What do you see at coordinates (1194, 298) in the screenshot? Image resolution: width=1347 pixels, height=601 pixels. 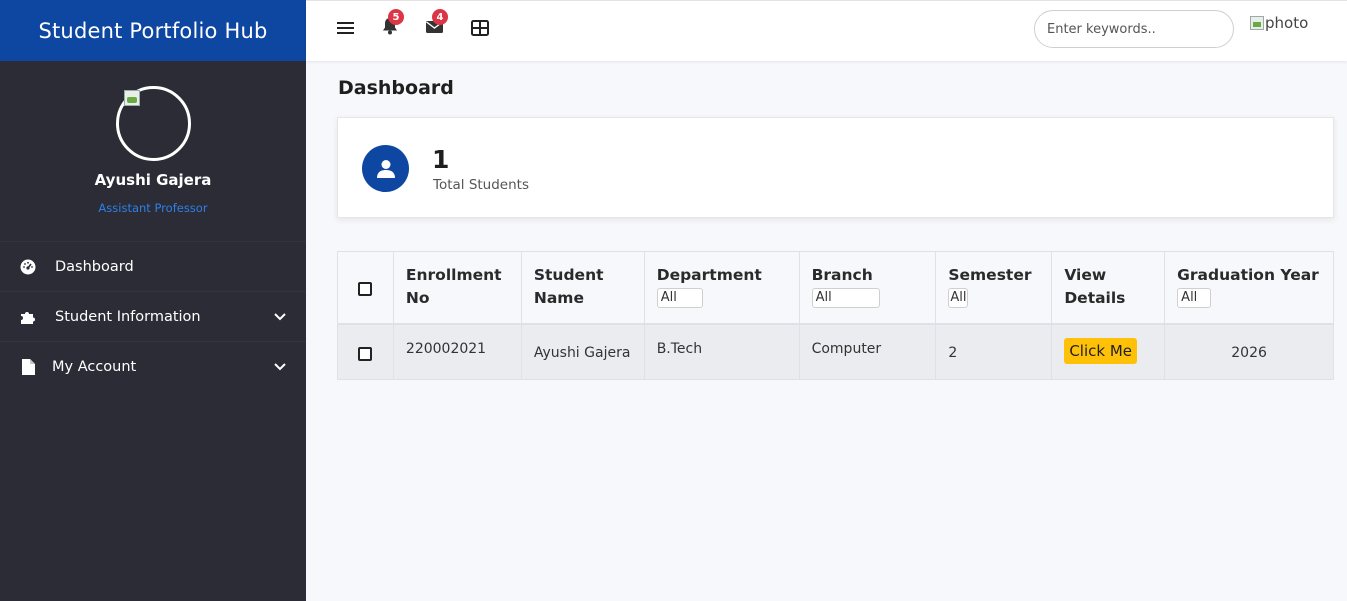 I see `graduation-year-filter-select: All` at bounding box center [1194, 298].